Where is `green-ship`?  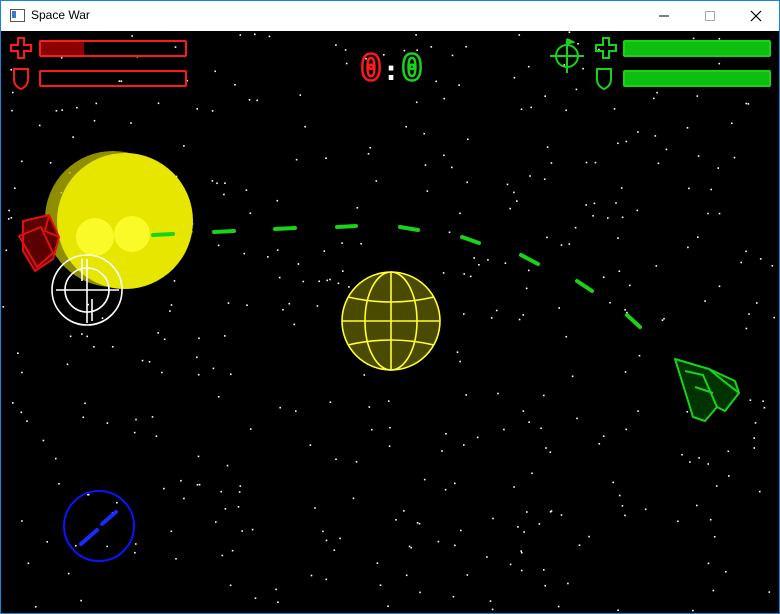
green-ship is located at coordinates (707, 390).